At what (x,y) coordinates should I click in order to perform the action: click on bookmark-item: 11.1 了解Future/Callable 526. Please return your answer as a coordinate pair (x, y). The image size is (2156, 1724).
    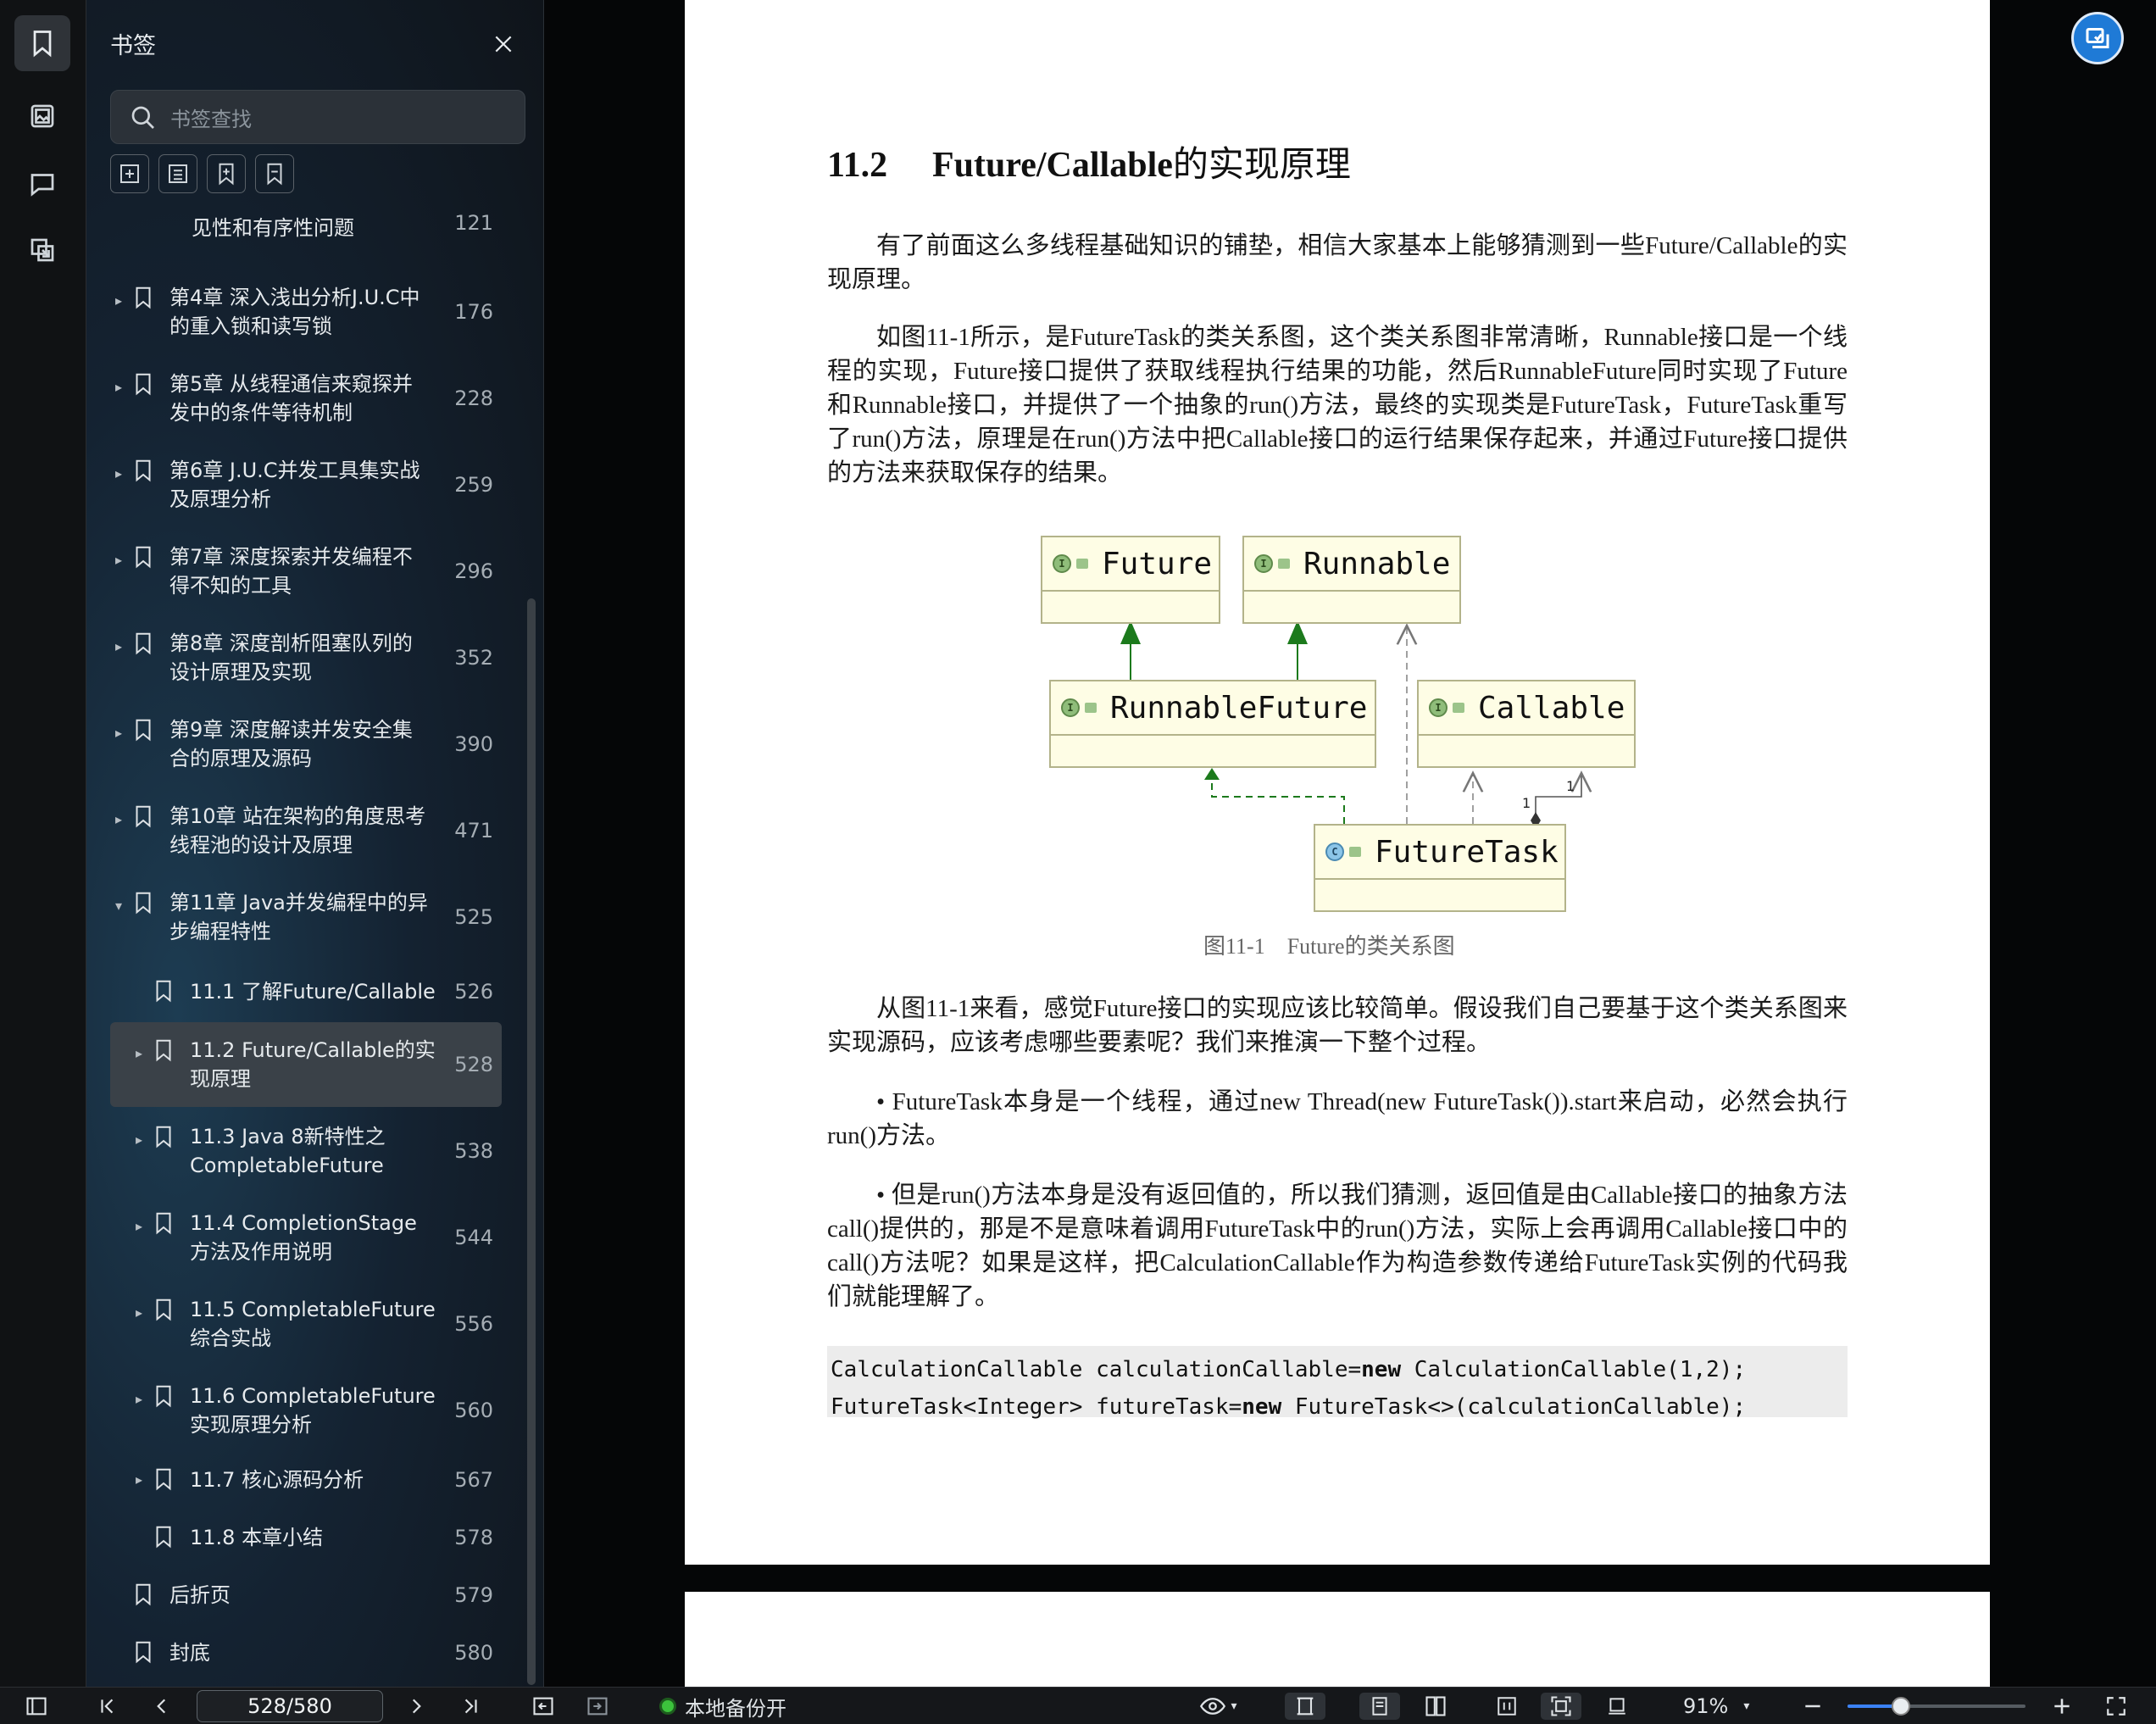
    Looking at the image, I should click on (306, 992).